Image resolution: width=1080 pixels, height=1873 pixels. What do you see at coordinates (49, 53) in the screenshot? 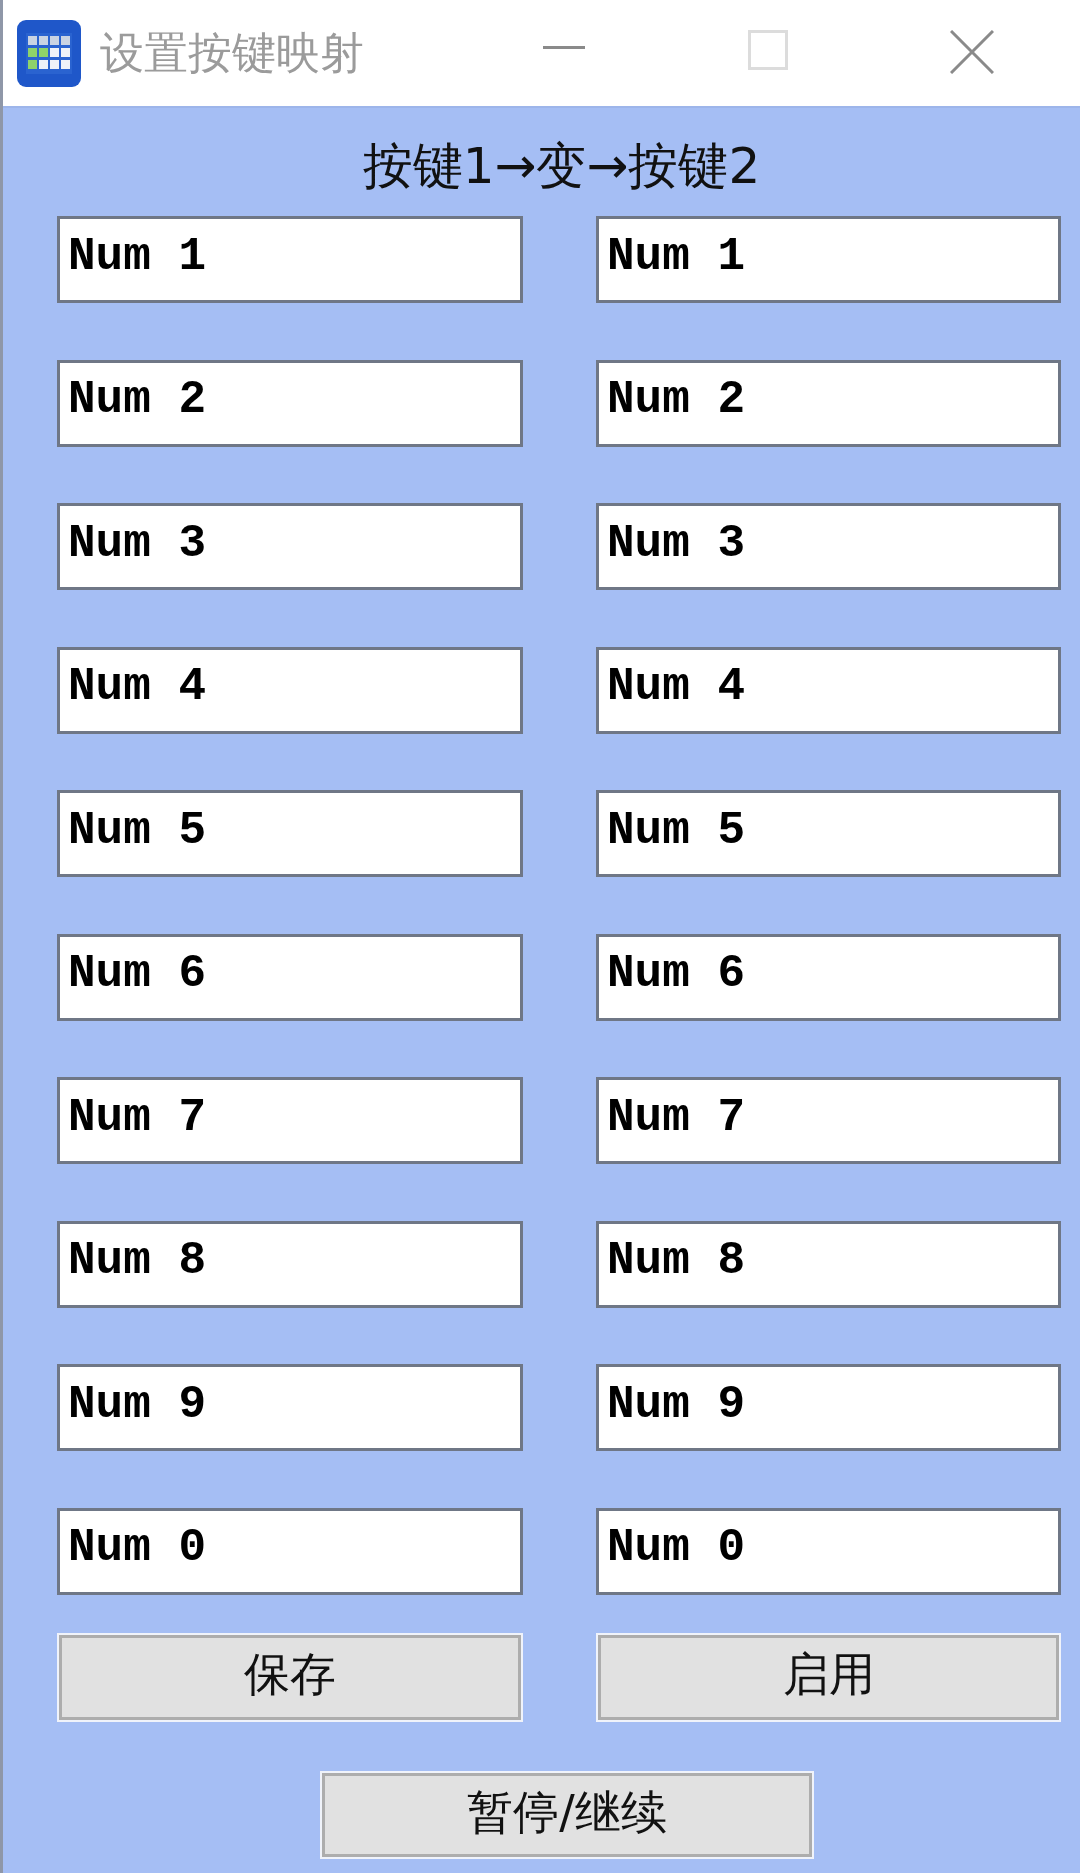
I see `keypad-icon` at bounding box center [49, 53].